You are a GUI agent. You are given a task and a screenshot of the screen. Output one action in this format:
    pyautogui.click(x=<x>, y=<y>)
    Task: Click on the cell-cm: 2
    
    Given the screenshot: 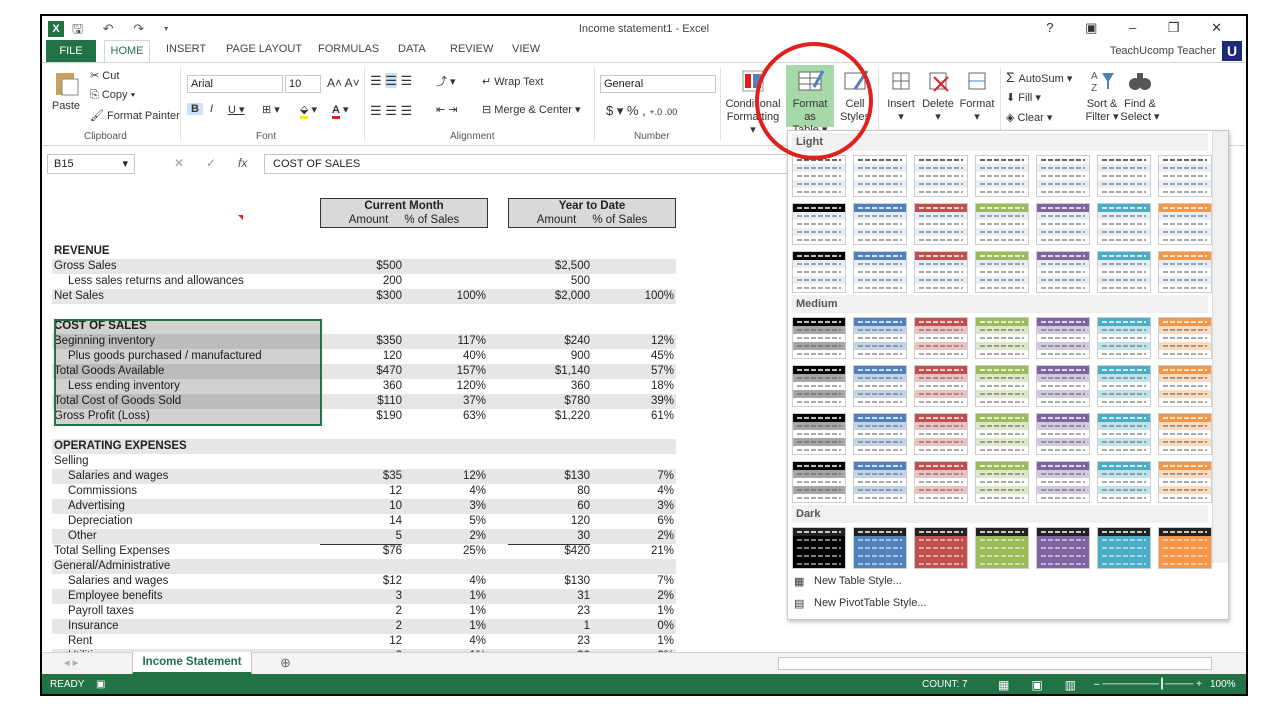 What is the action you would take?
    pyautogui.click(x=361, y=611)
    